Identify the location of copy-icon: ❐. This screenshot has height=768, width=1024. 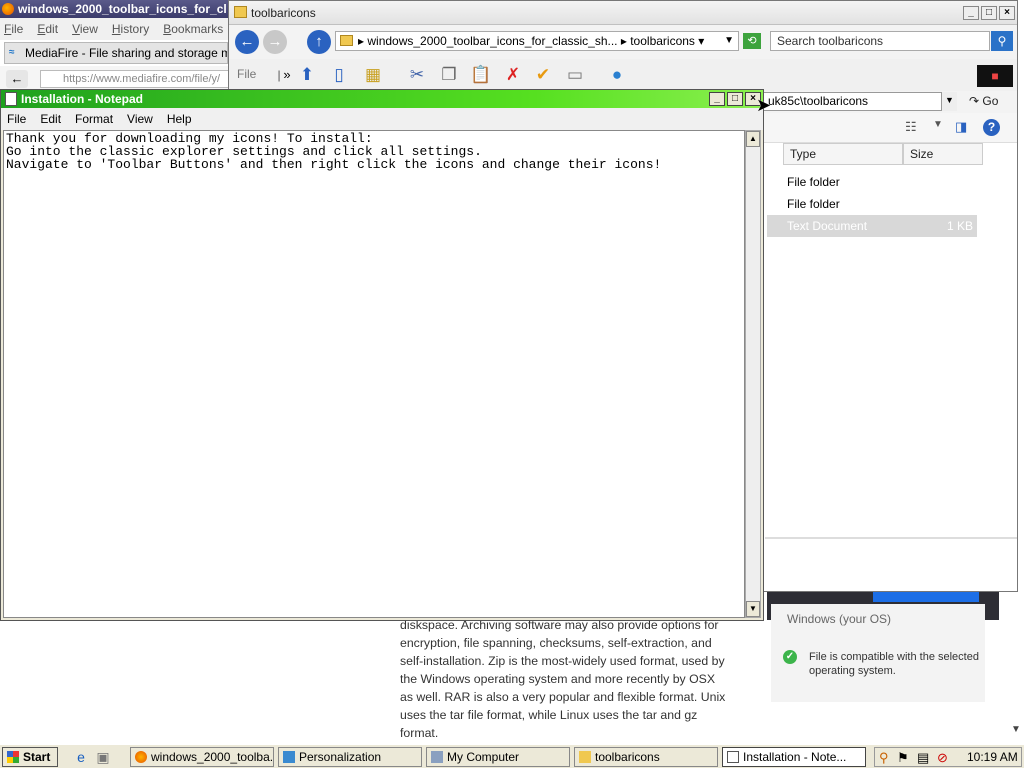
(449, 75).